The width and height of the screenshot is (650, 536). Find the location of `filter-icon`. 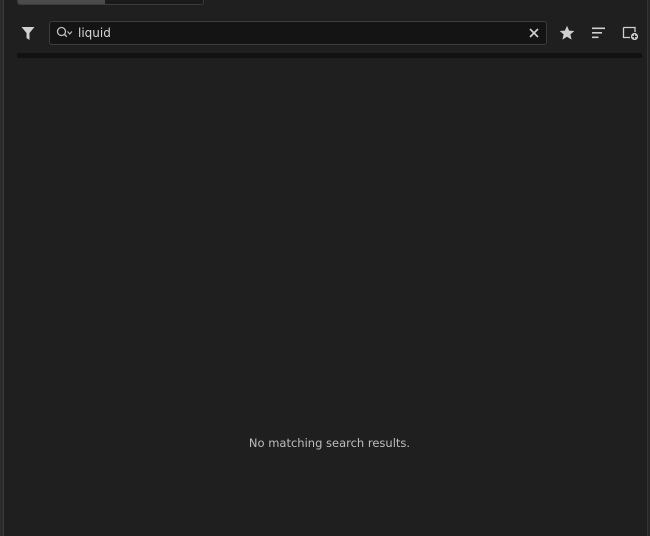

filter-icon is located at coordinates (28, 33).